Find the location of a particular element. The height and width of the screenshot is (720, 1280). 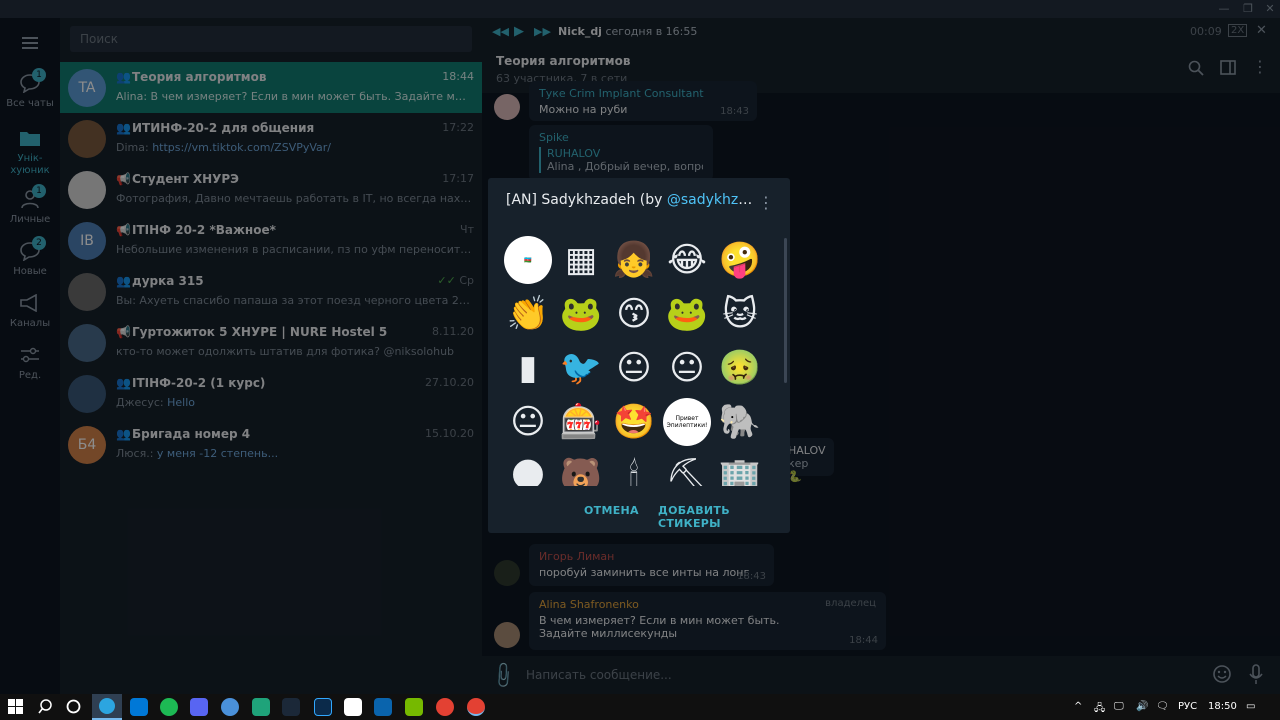

nvidia-icon is located at coordinates (414, 707).